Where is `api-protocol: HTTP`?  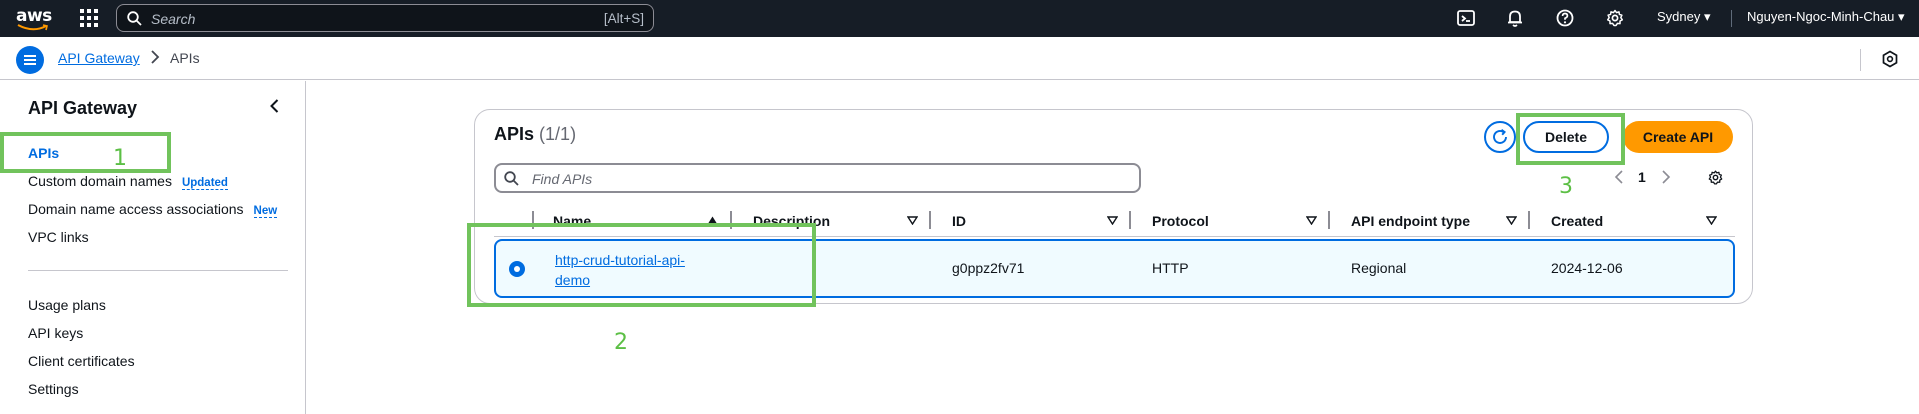 api-protocol: HTTP is located at coordinates (1170, 268).